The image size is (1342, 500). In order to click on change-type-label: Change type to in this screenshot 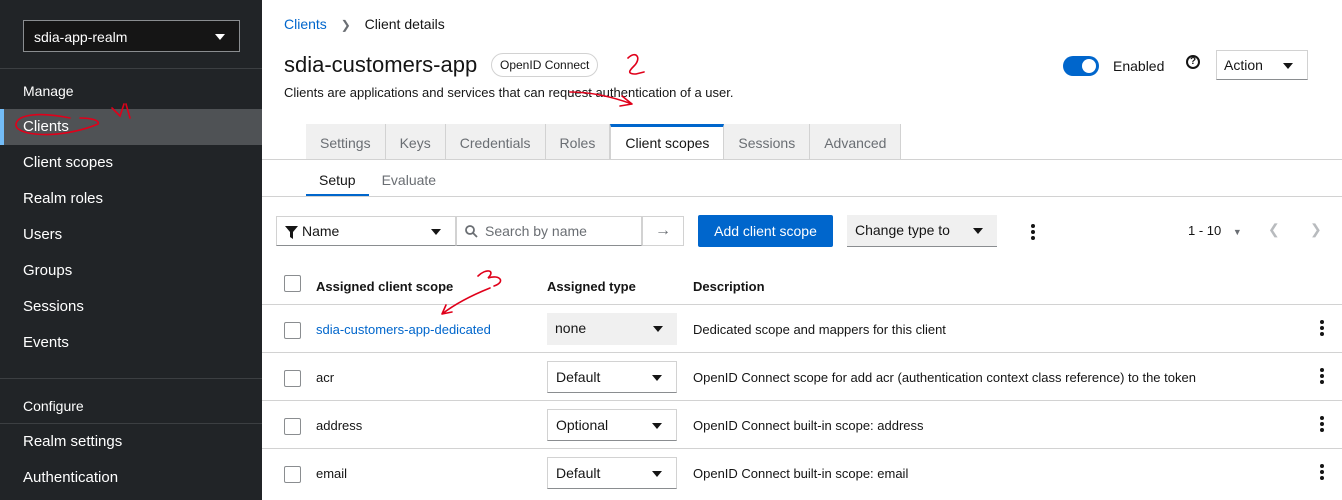, I will do `click(902, 230)`.